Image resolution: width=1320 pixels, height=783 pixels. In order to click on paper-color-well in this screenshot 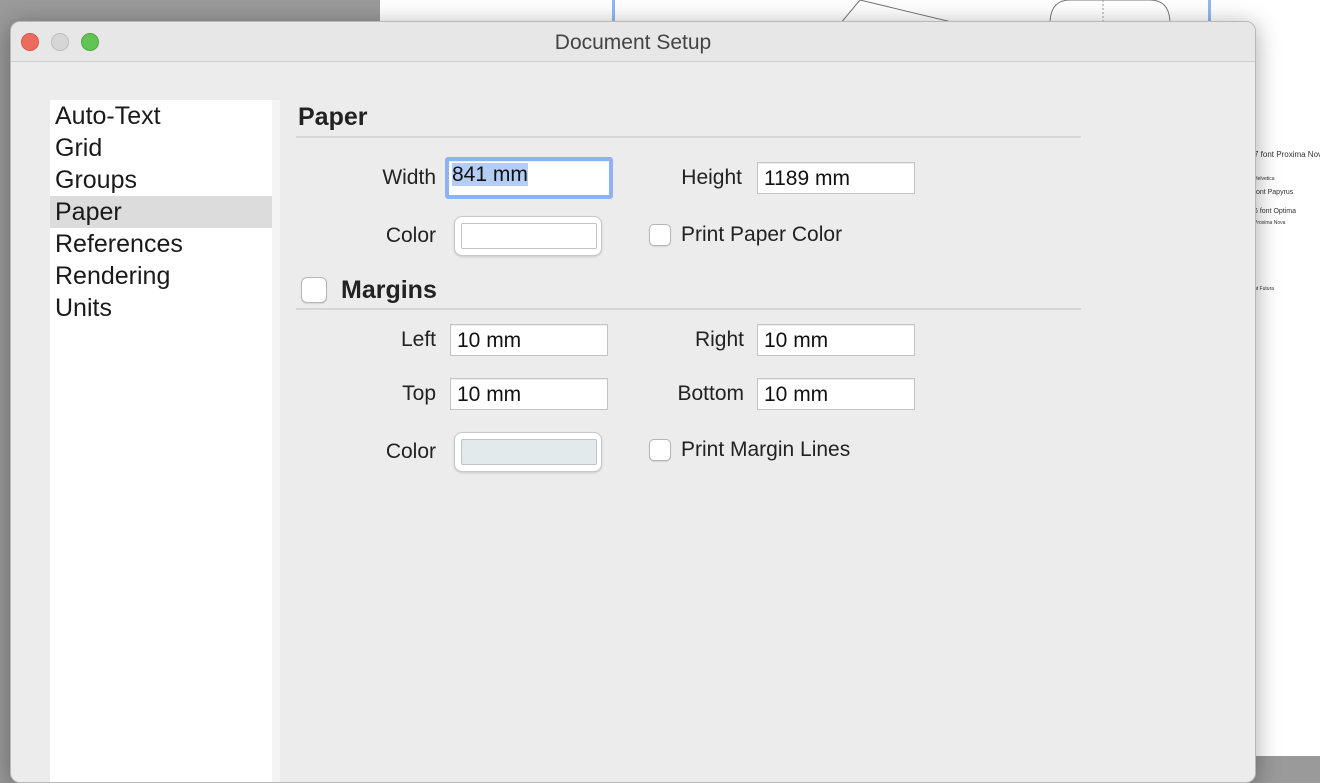, I will do `click(528, 236)`.